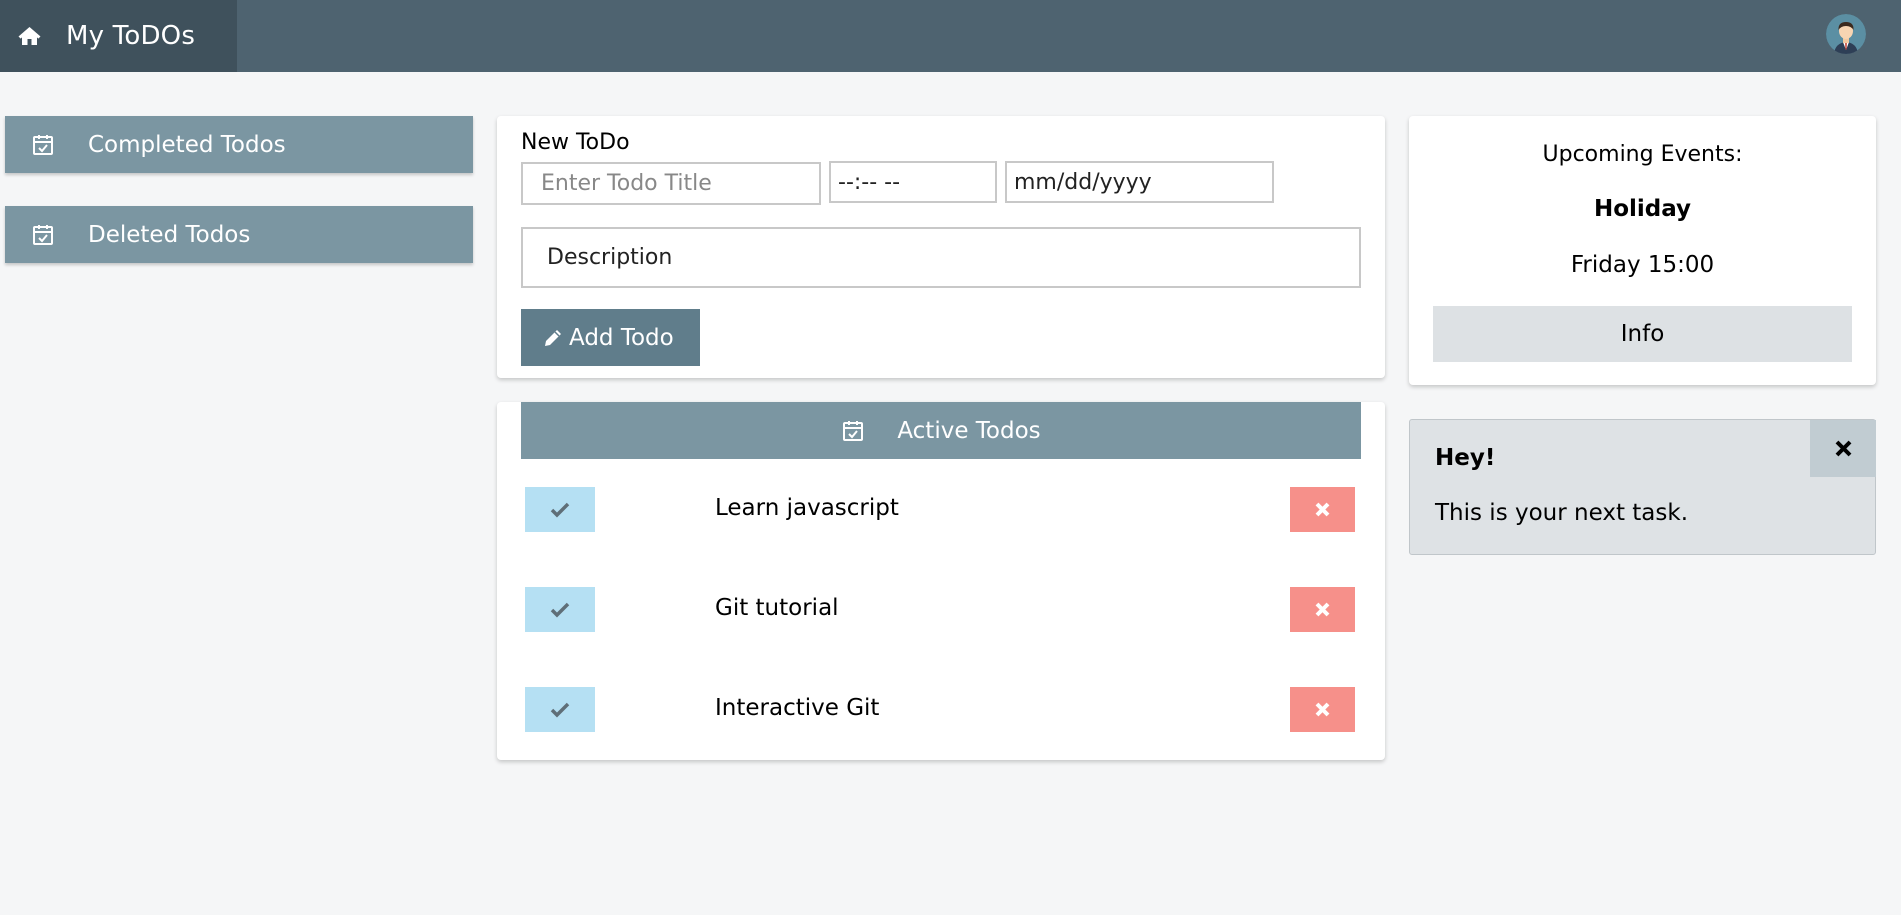  What do you see at coordinates (575, 142) in the screenshot?
I see `new-todo-heading: New ToDo` at bounding box center [575, 142].